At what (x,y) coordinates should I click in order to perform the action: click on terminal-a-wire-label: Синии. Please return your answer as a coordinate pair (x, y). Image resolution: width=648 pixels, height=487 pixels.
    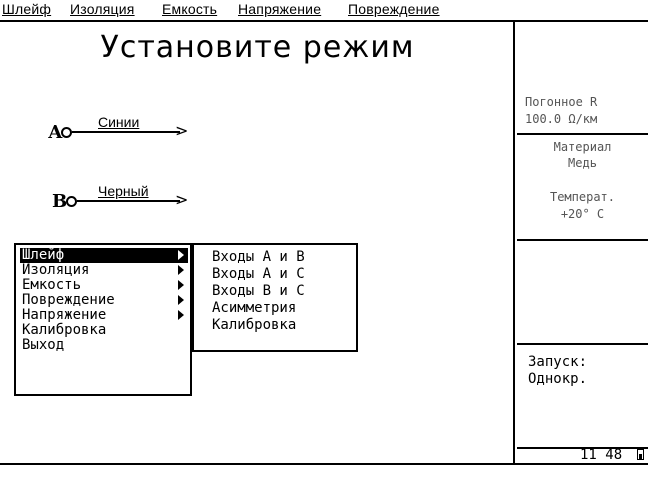
    Looking at the image, I should click on (119, 122).